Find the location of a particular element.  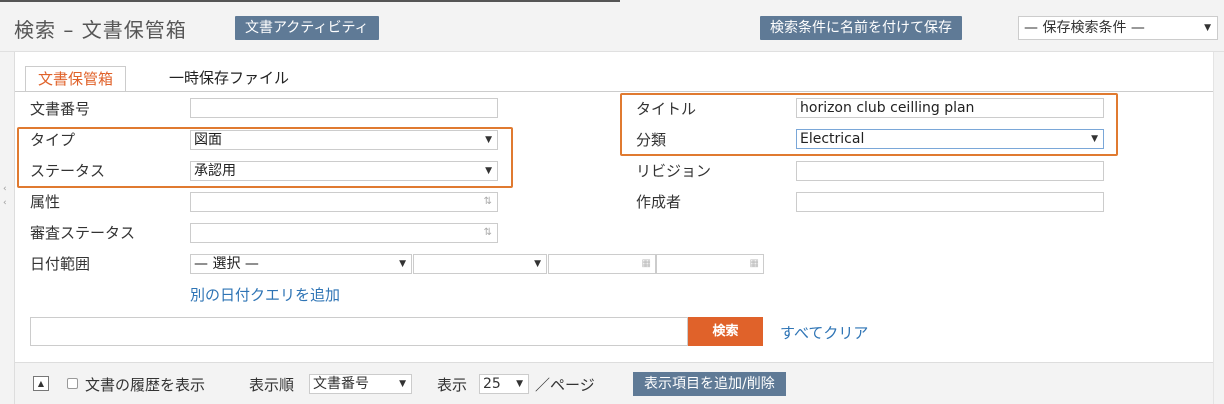

title-input: horizon club ceilling plan is located at coordinates (950, 108).